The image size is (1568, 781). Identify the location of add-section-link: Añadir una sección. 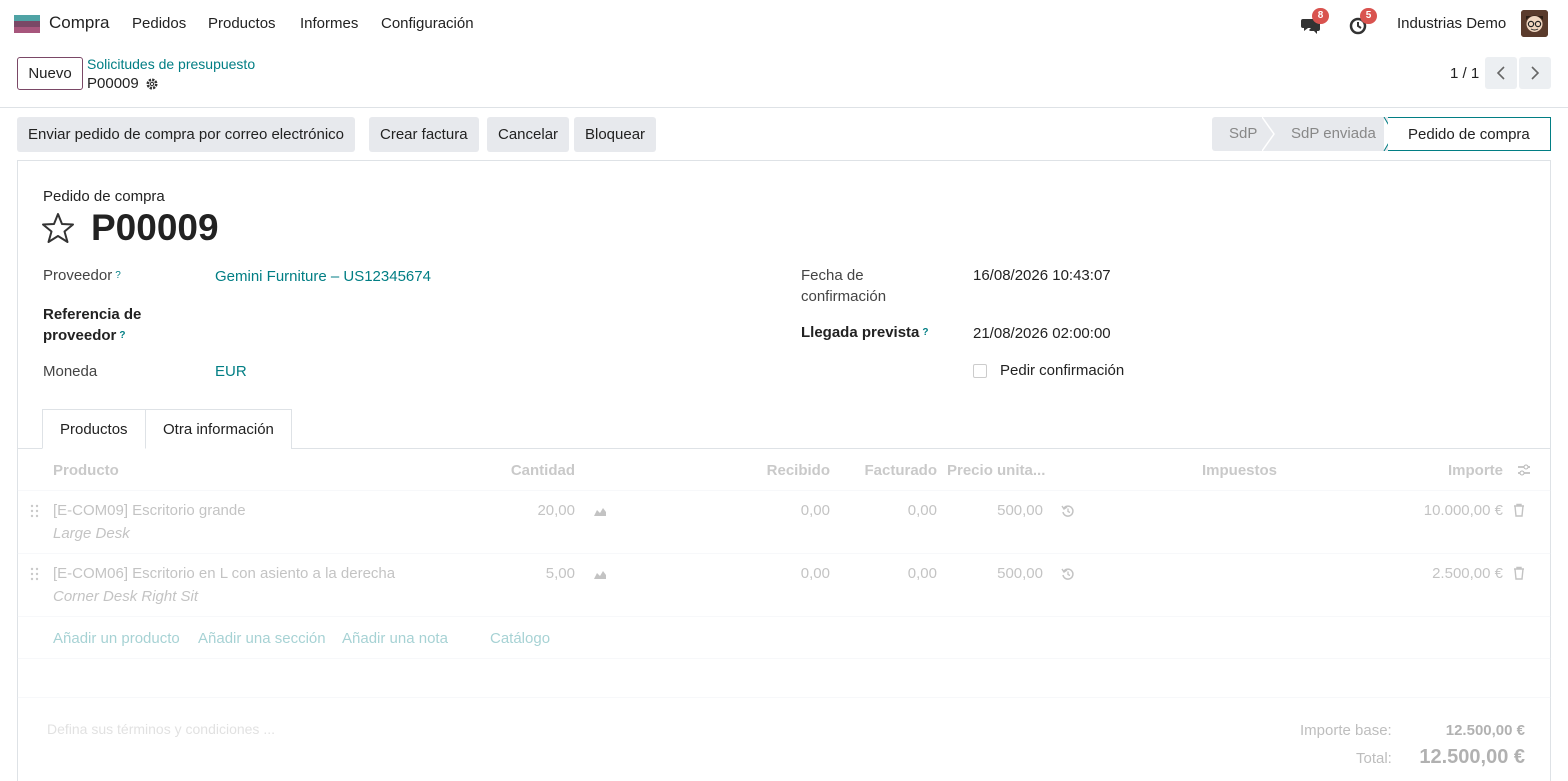
(262, 638).